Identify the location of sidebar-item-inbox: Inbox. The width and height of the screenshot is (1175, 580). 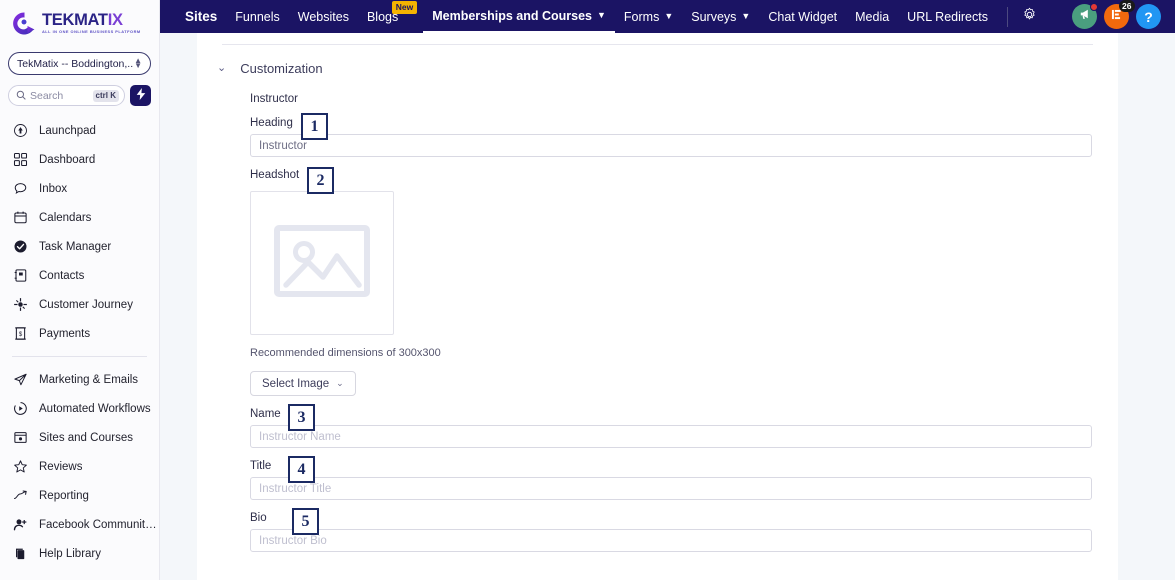
(79, 188).